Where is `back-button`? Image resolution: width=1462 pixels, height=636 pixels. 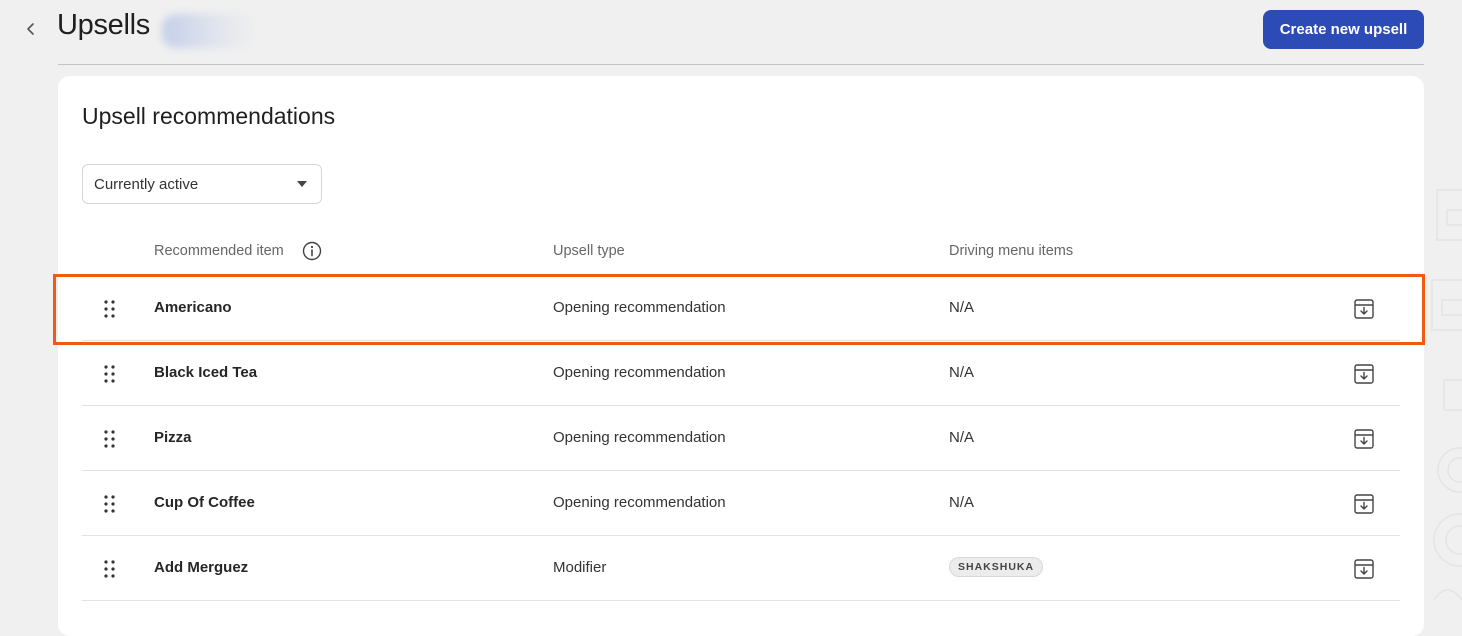 back-button is located at coordinates (31, 29).